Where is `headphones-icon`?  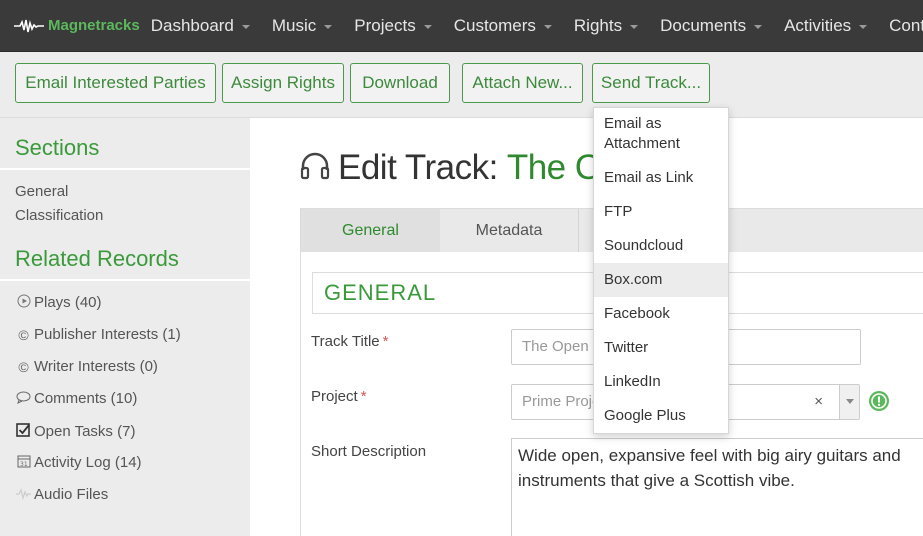
headphones-icon is located at coordinates (315, 168).